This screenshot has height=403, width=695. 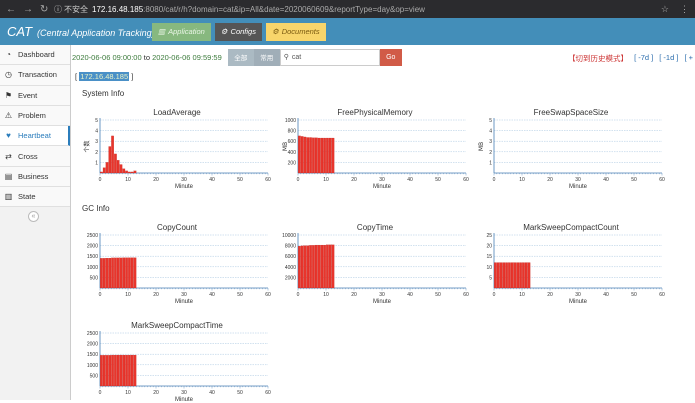 What do you see at coordinates (92, 366) in the screenshot?
I see `y-tick-label: 1000` at bounding box center [92, 366].